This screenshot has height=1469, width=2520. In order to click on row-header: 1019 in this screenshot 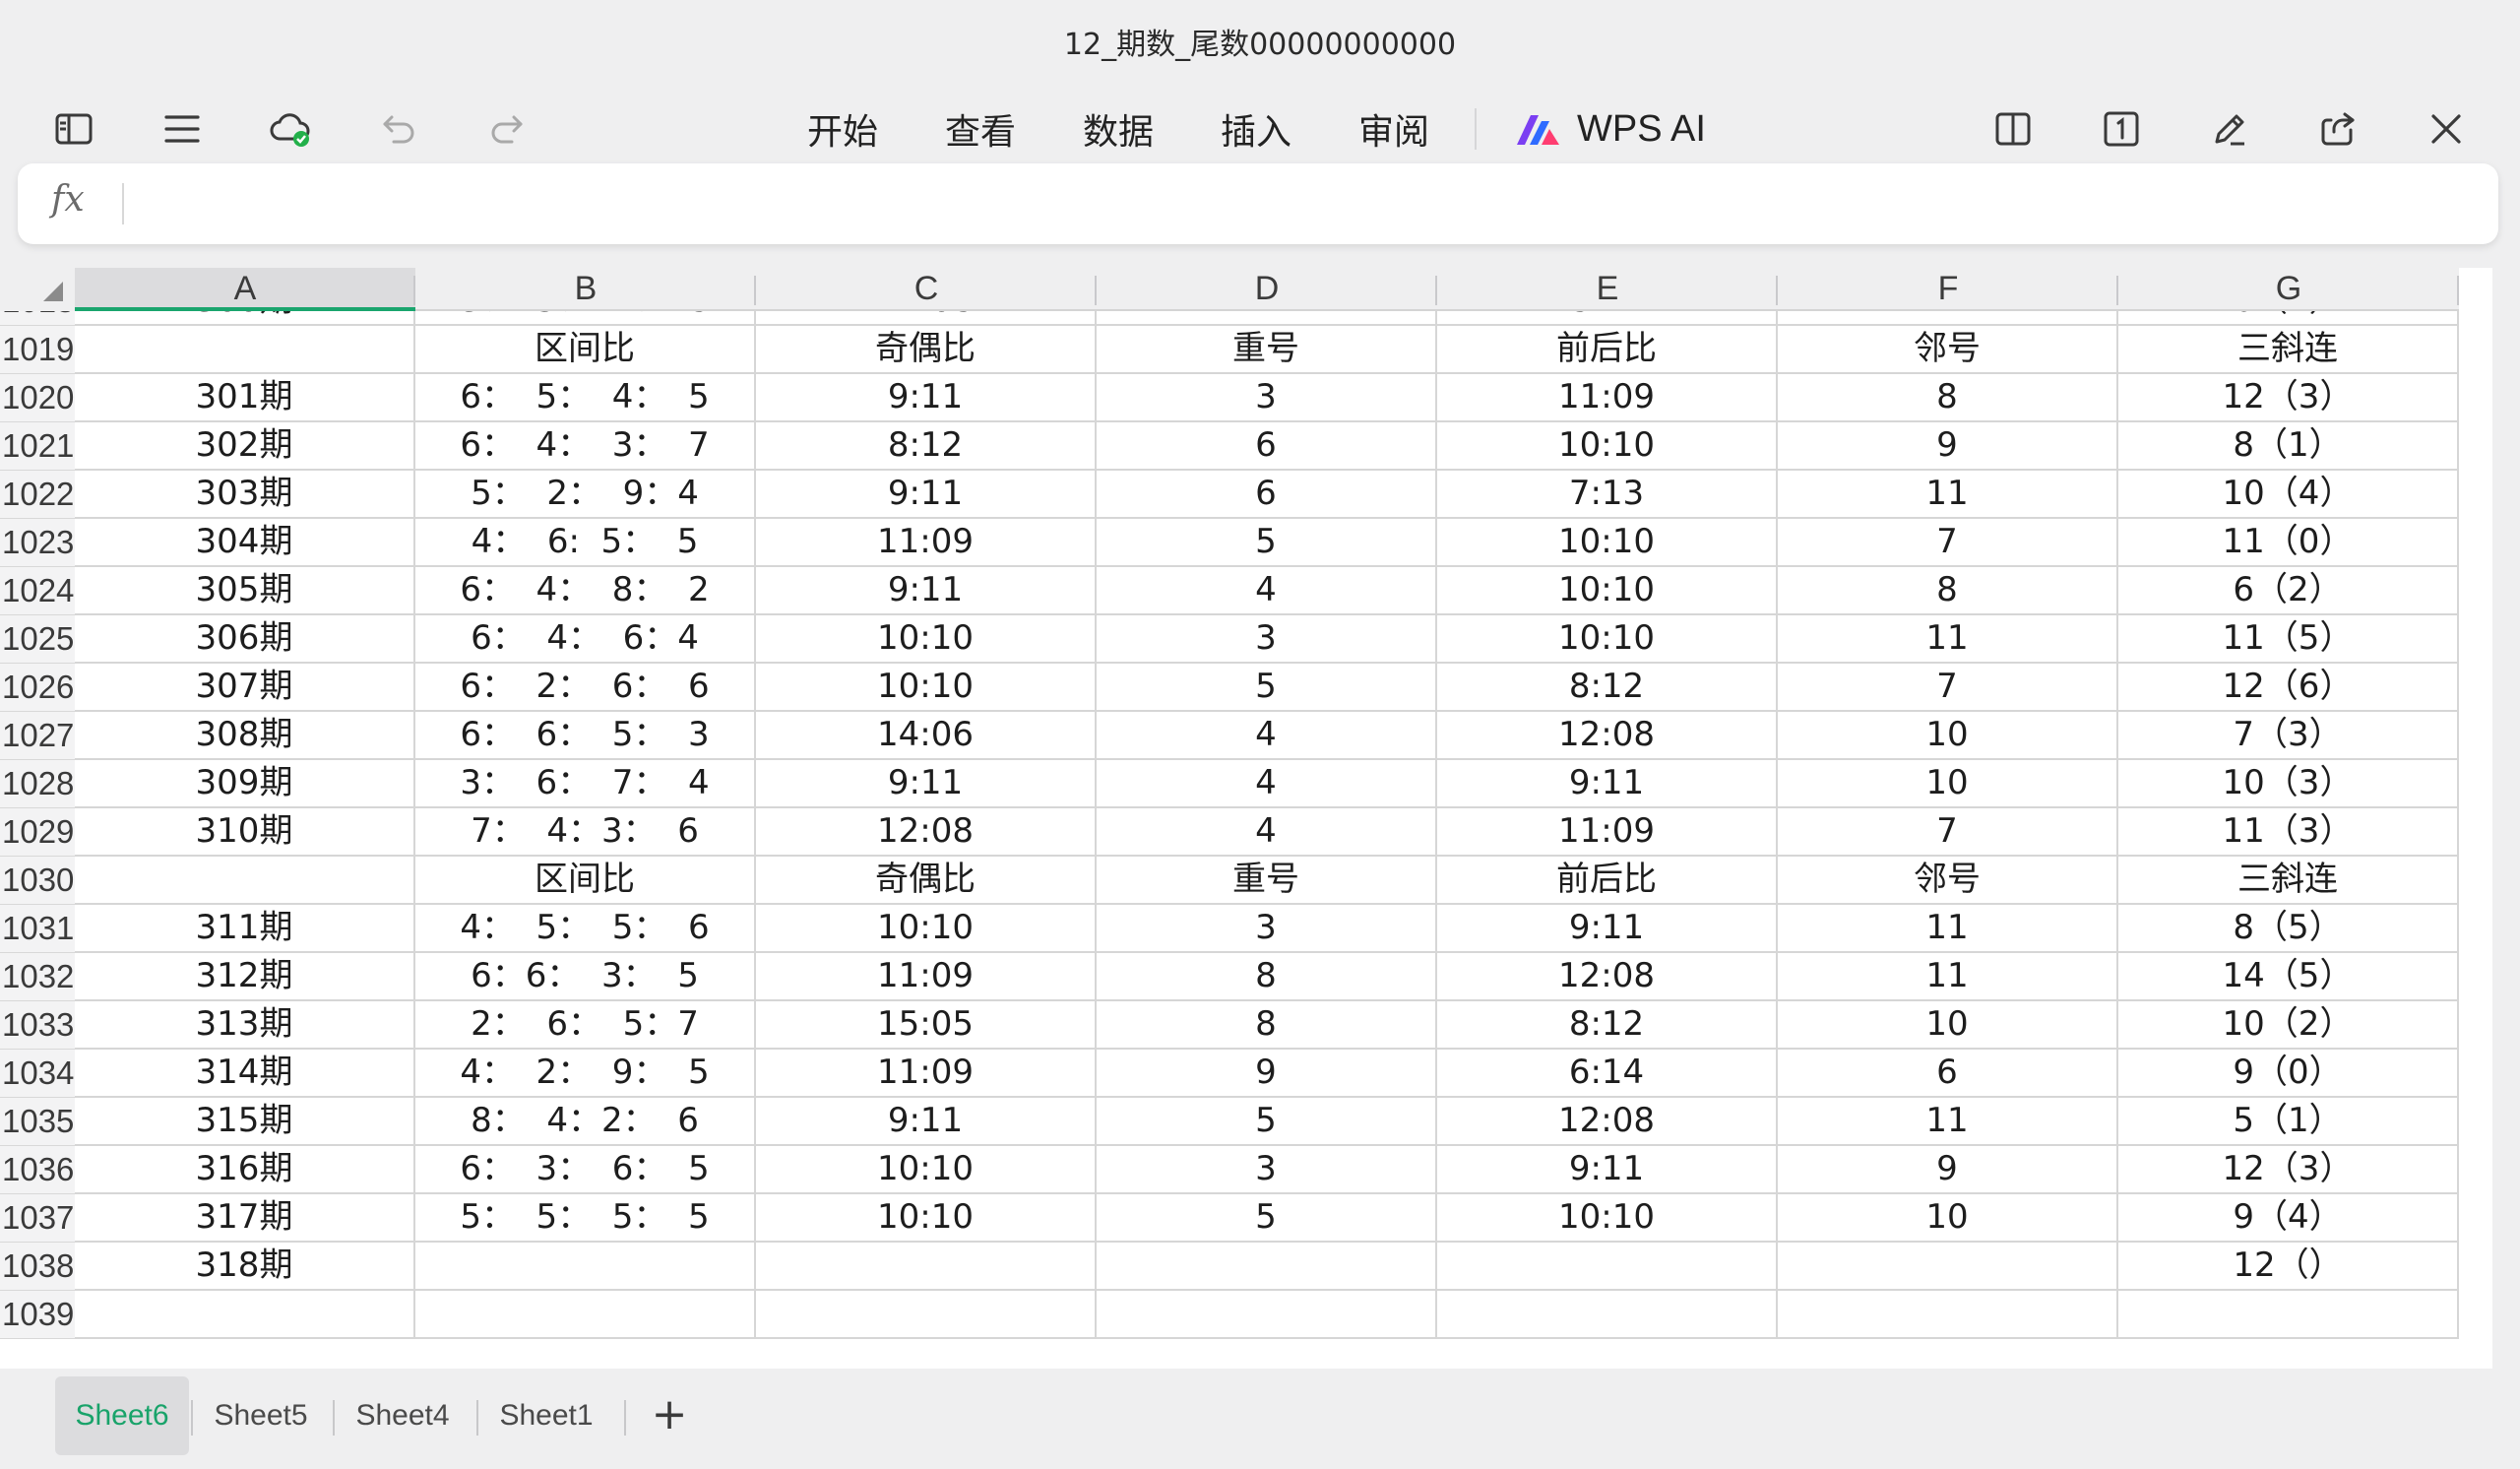, I will do `click(37, 350)`.